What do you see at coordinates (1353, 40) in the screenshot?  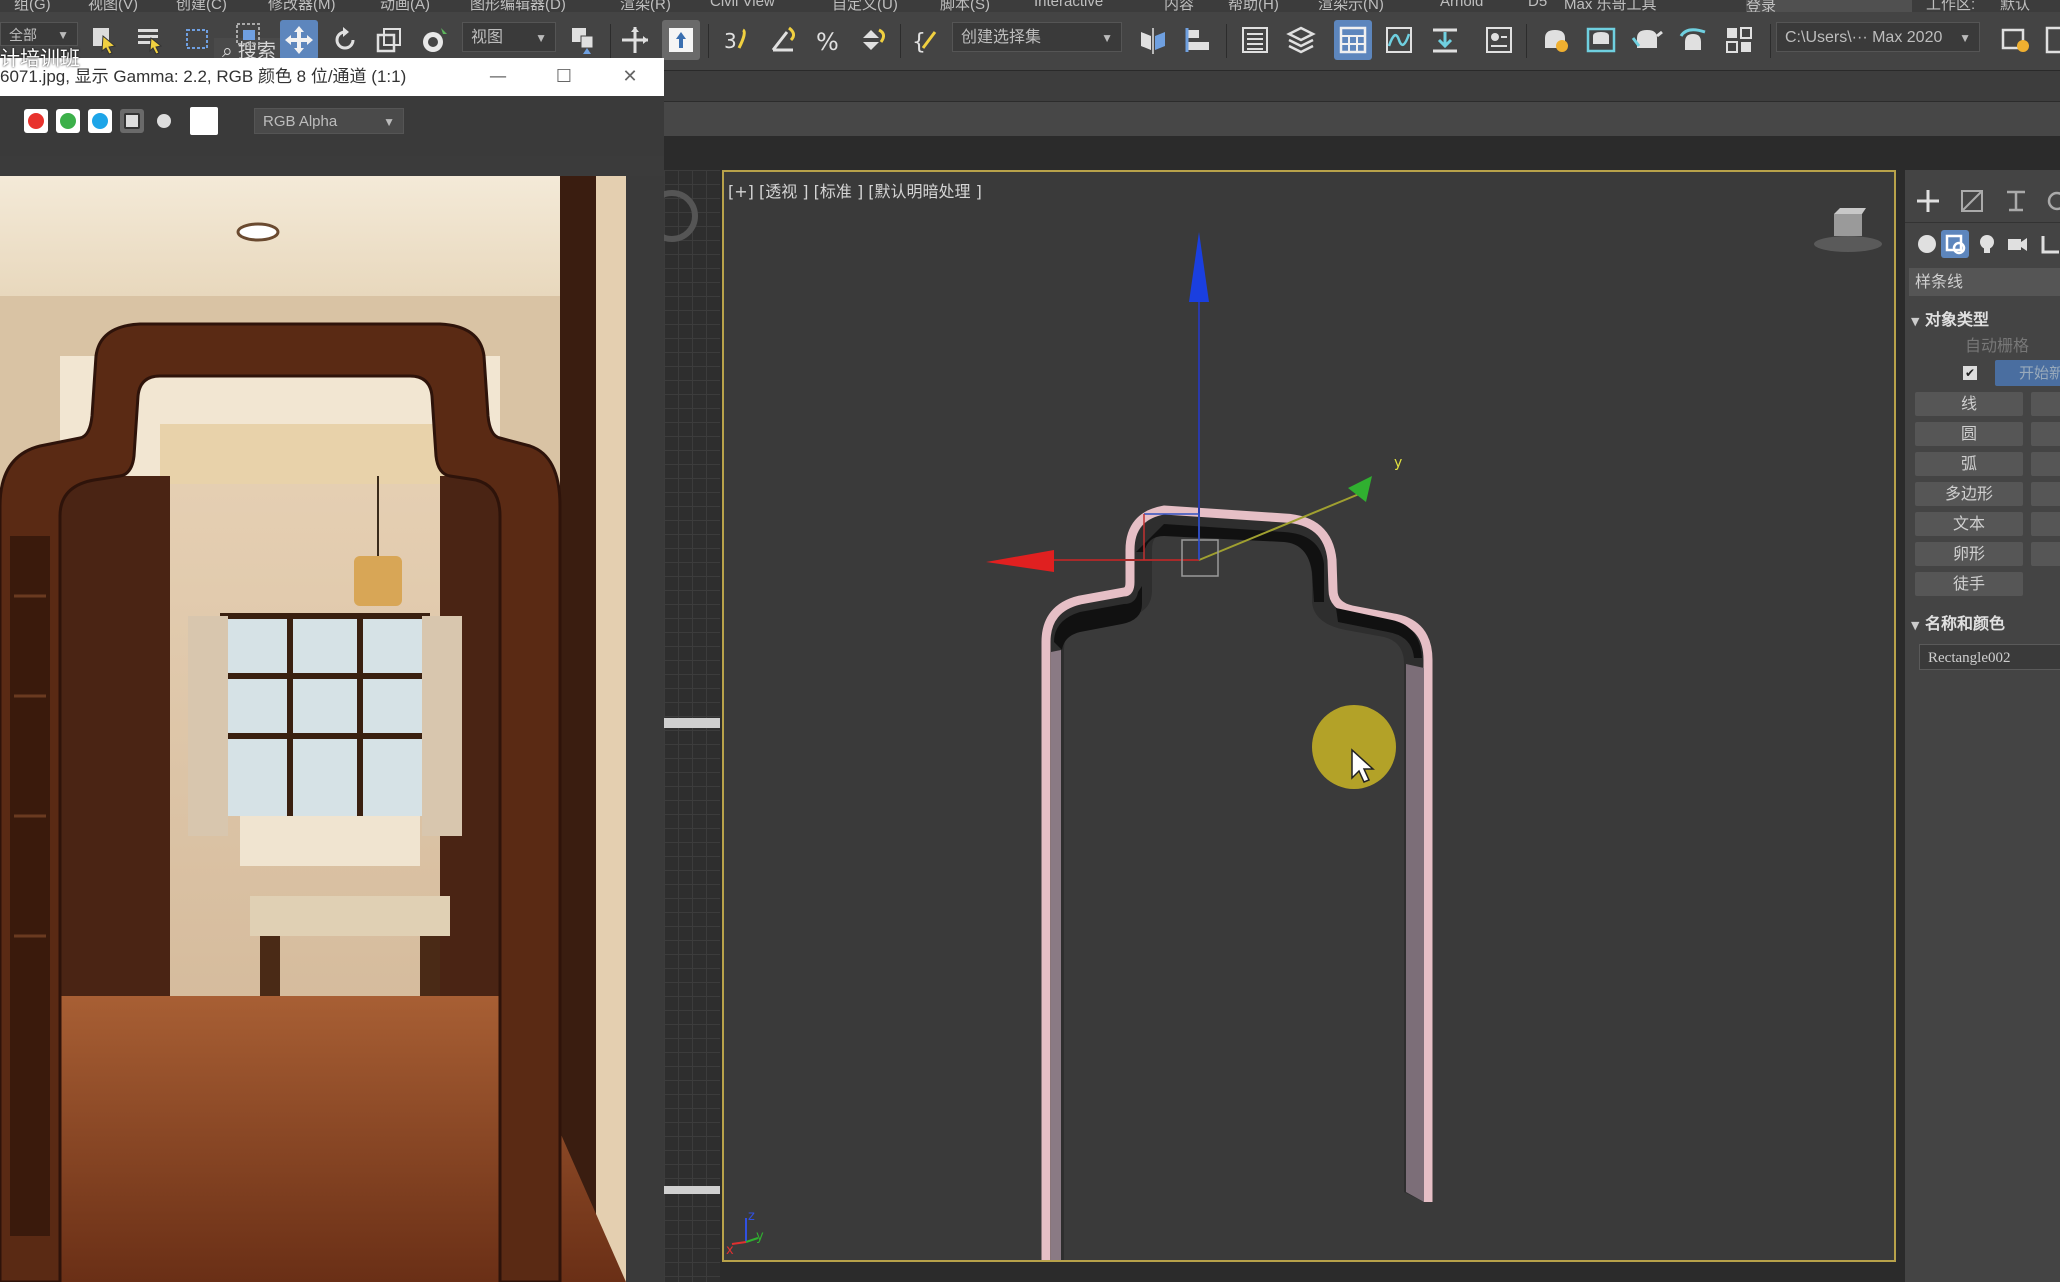 I see `toggle-ribbon-button` at bounding box center [1353, 40].